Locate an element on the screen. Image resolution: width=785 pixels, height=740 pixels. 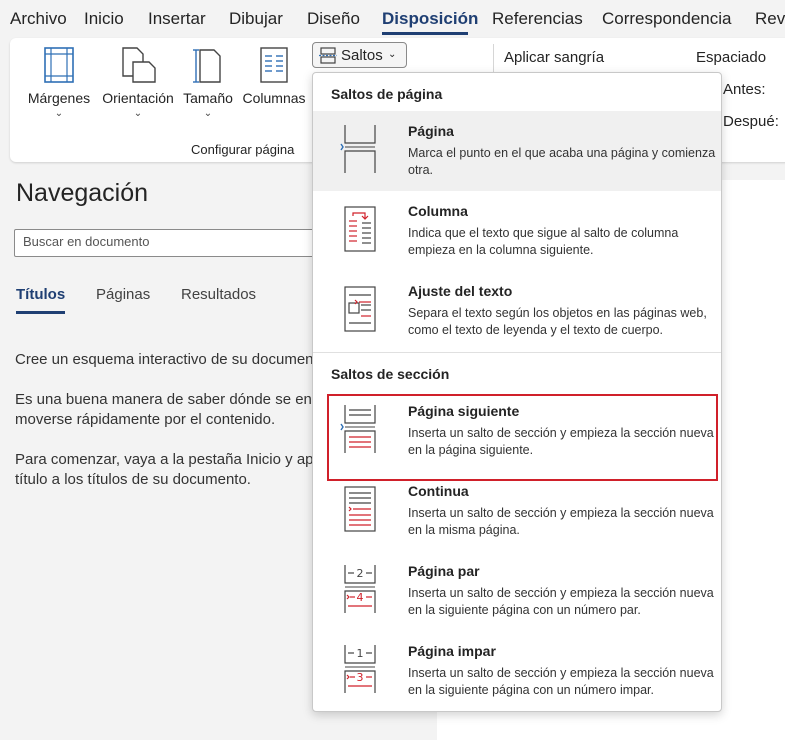
active-tab-indicator is located at coordinates (425, 33).